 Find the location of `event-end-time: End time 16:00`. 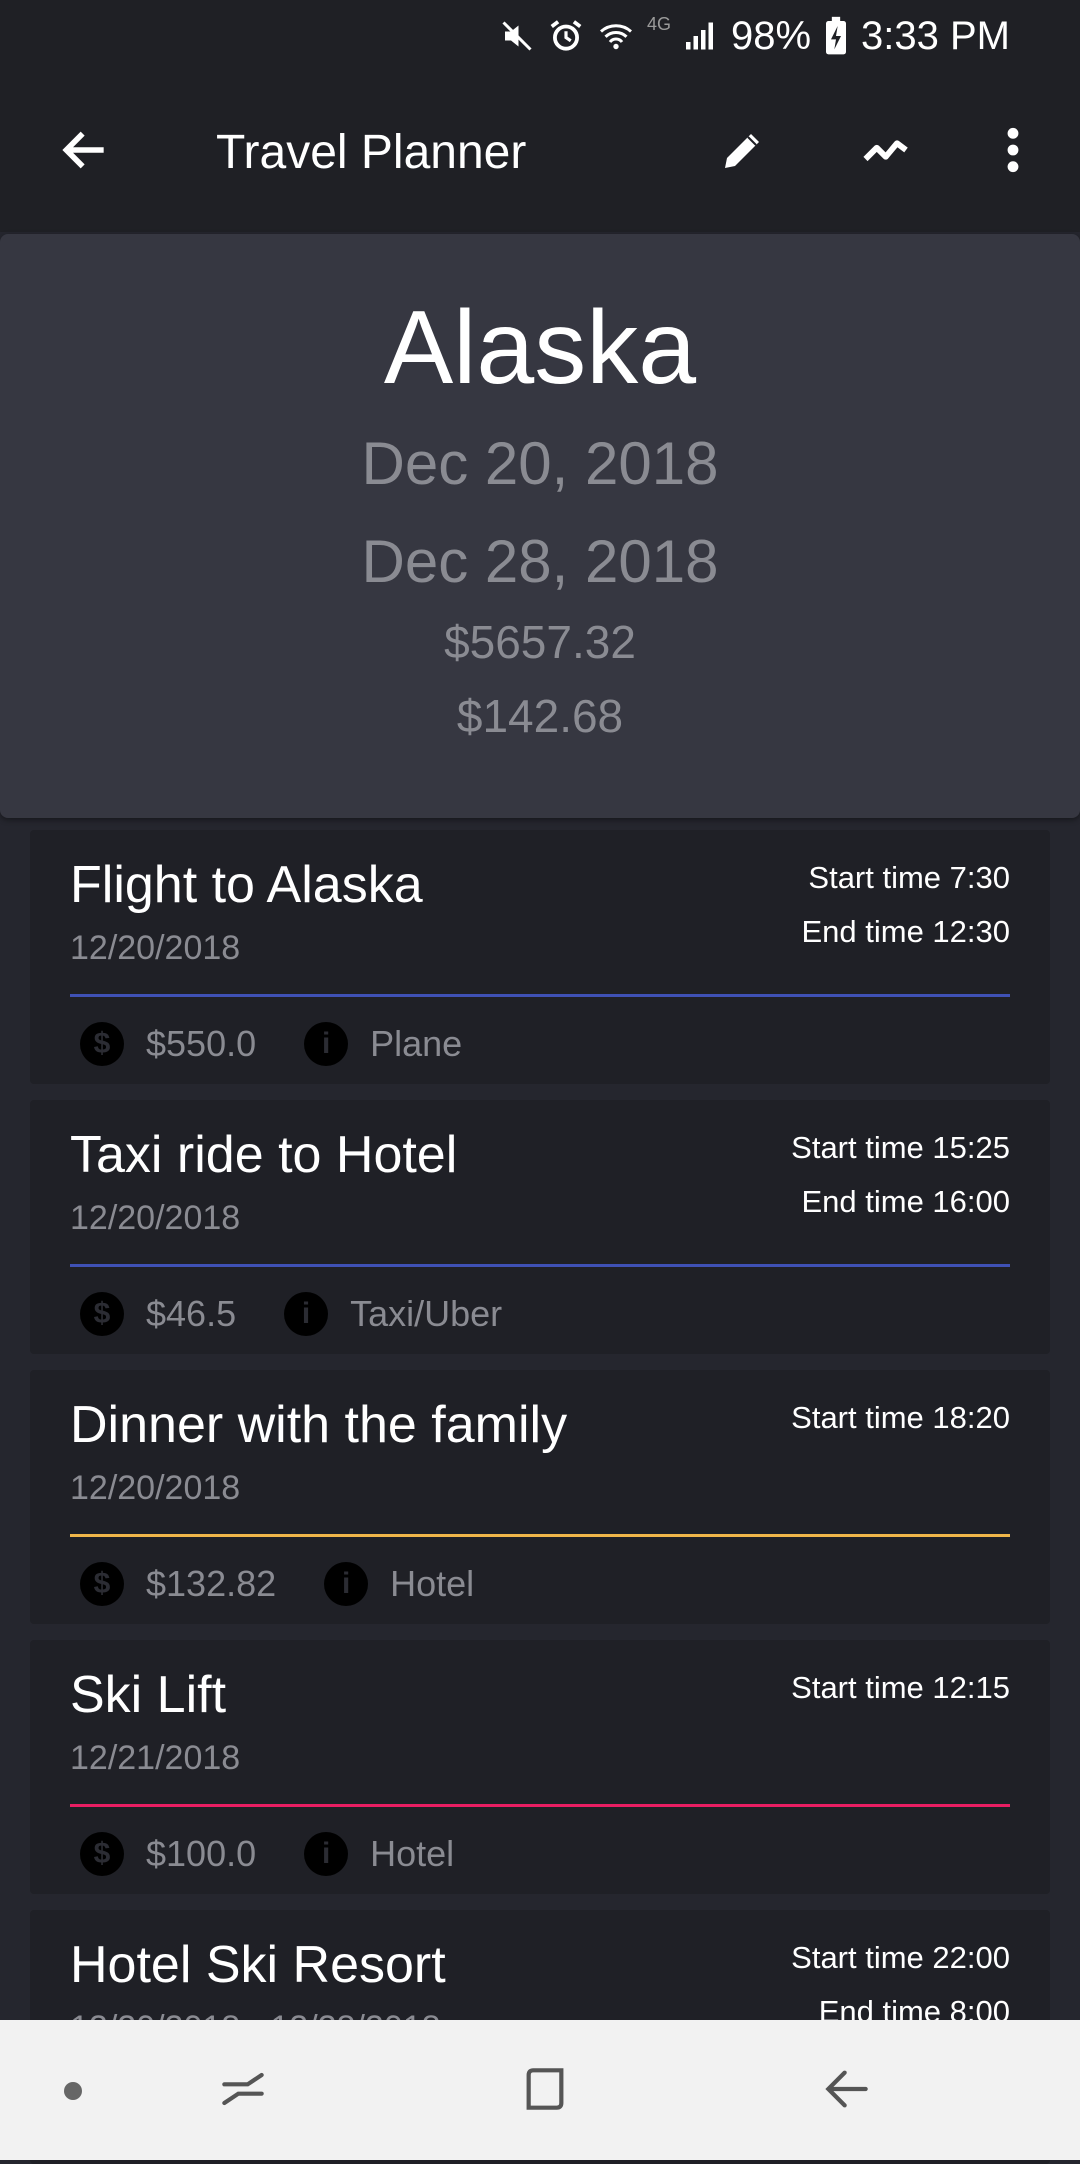

event-end-time: End time 16:00 is located at coordinates (905, 1201).